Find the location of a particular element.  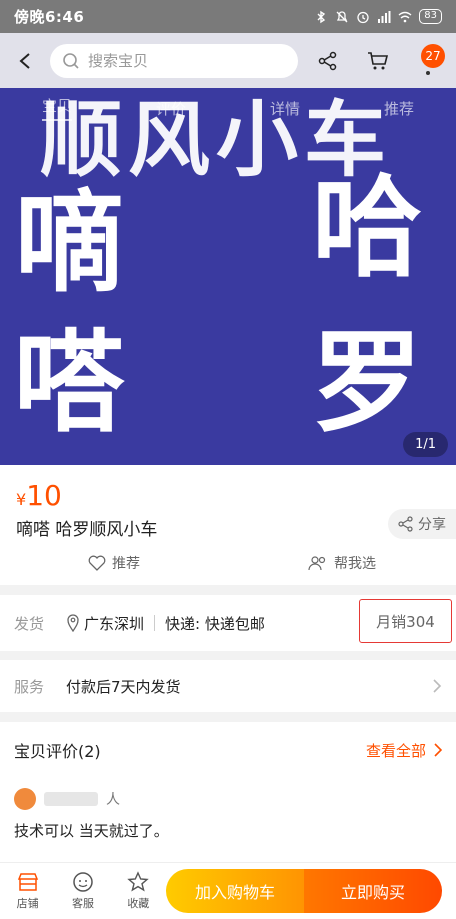

header-actions: 27 is located at coordinates (382, 61).